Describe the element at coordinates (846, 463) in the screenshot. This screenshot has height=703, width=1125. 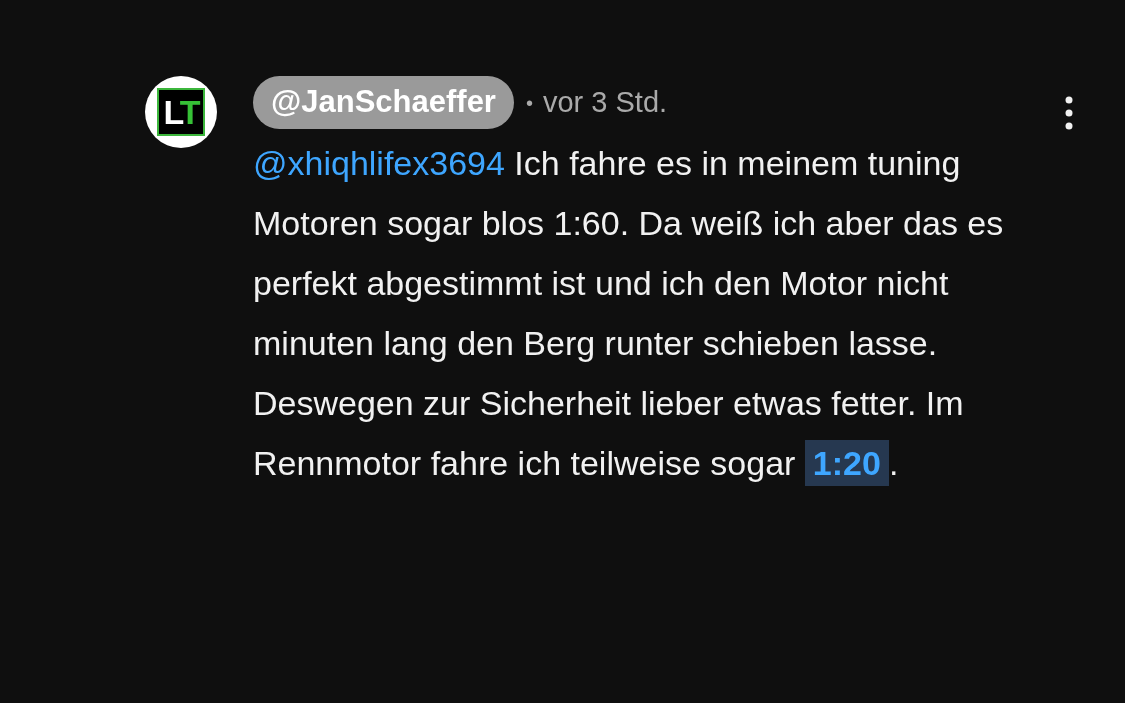
I see `timestamp-link: 1:20` at that location.